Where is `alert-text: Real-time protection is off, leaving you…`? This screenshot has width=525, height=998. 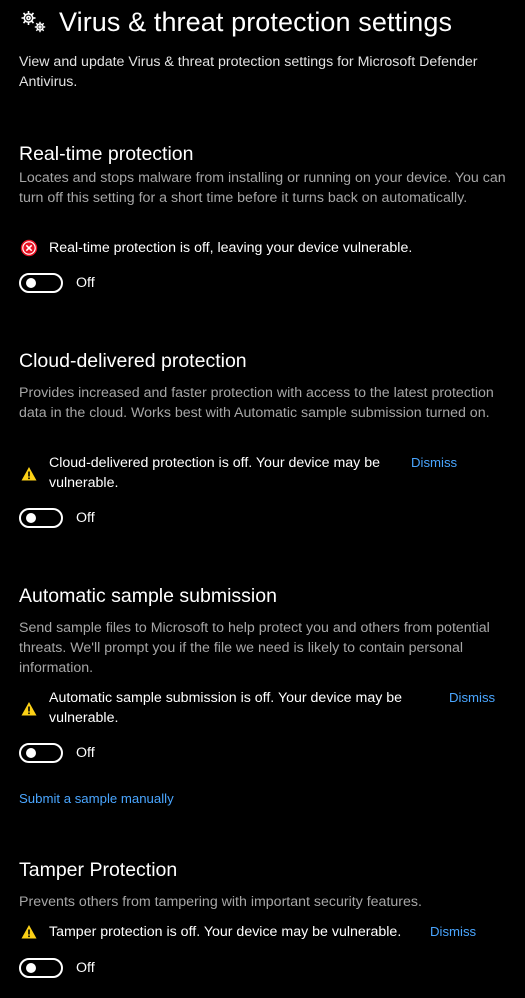 alert-text: Real-time protection is off, leaving you… is located at coordinates (231, 248).